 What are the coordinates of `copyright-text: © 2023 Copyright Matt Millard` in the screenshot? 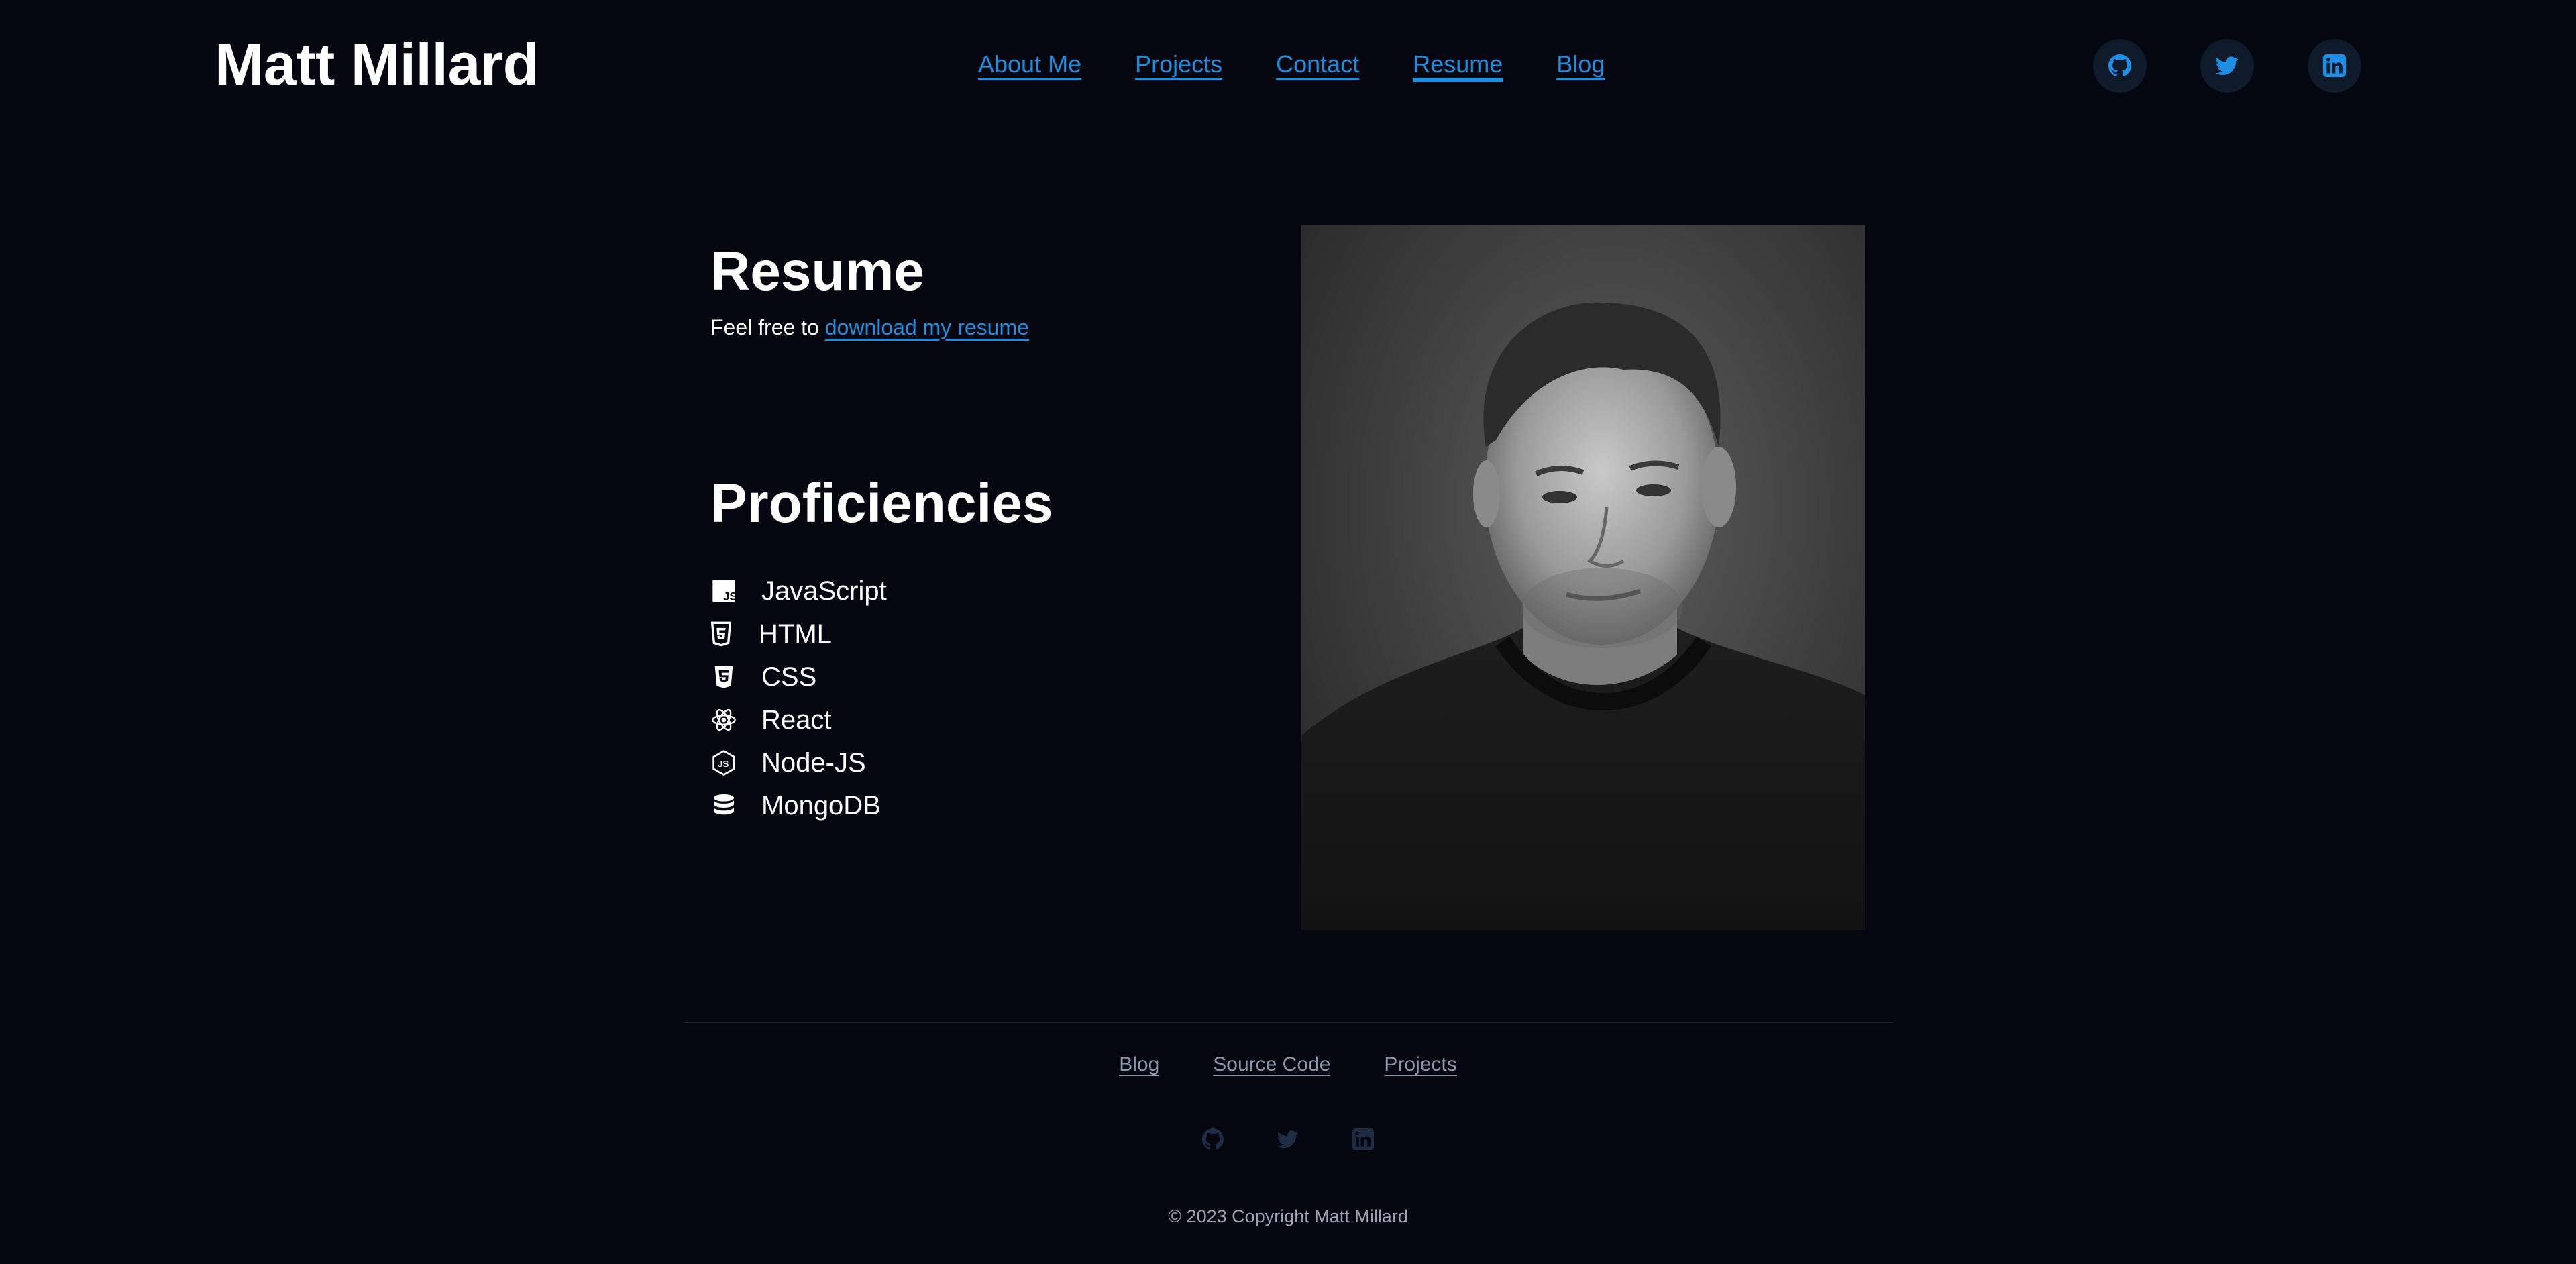 It's located at (1288, 1216).